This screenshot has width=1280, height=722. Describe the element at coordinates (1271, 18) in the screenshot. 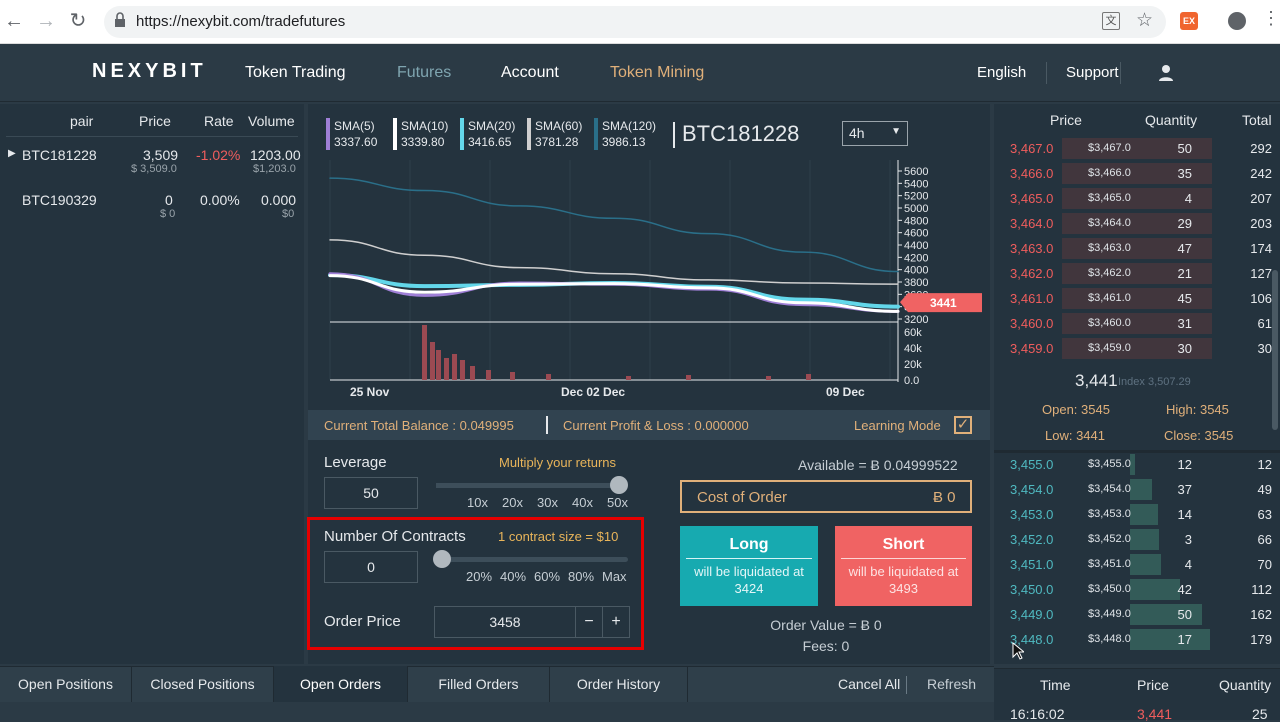

I see `menu-icon: ⋮` at that location.